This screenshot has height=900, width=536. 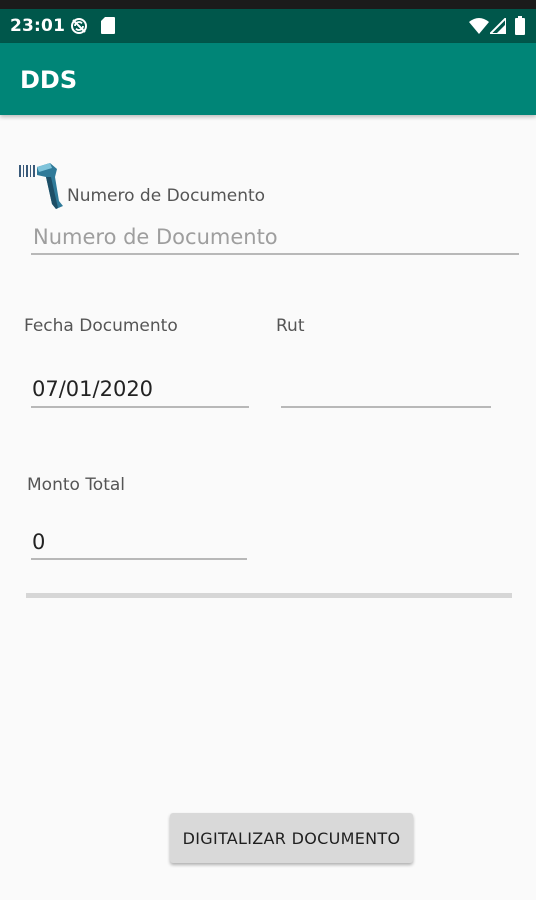 I want to click on document-date-label: Fecha Documento, so click(x=101, y=326).